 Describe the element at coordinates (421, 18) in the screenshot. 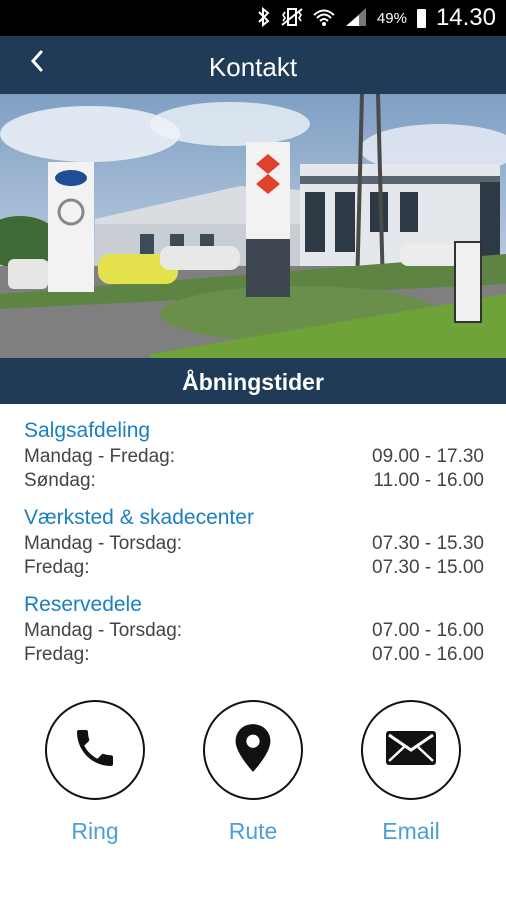

I see `battery-icon` at that location.